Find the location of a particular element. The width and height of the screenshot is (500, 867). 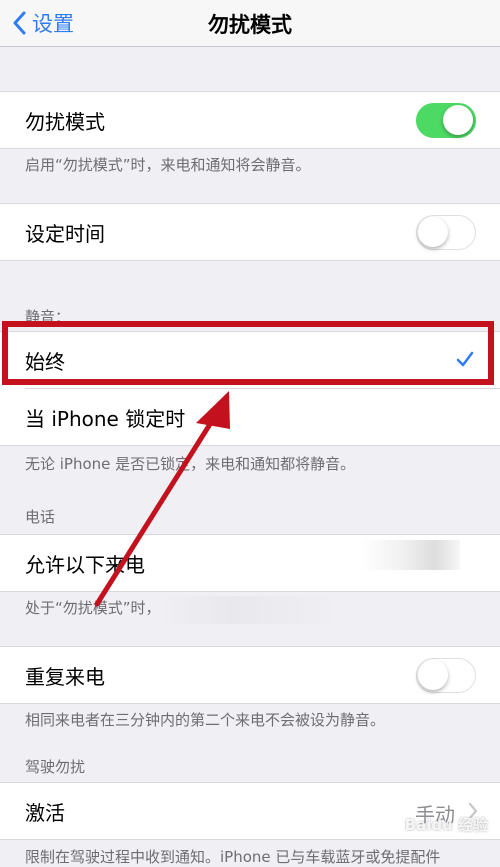

repeated-calls-row: 重复来电 is located at coordinates (250, 675).